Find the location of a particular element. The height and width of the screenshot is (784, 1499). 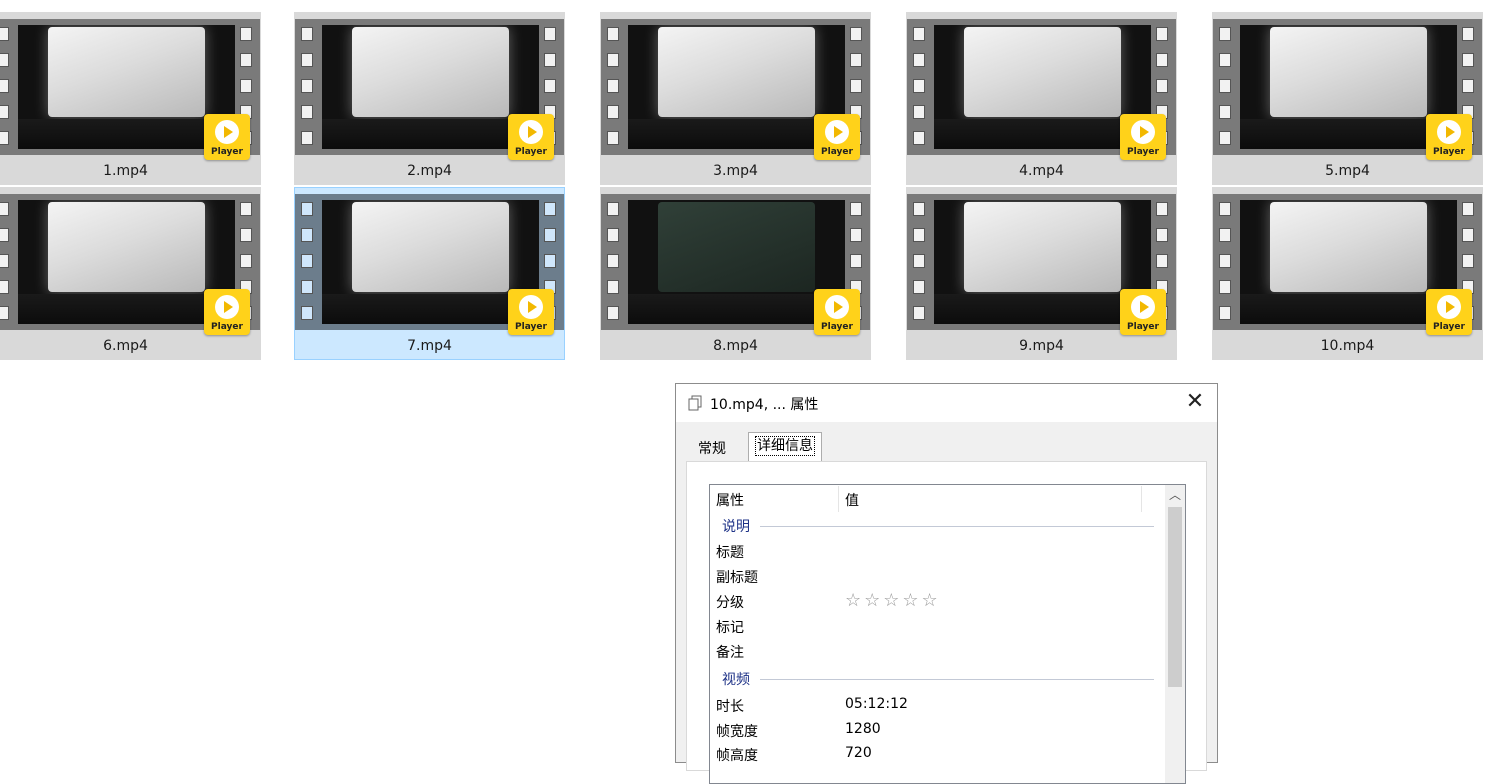

video-thumbnail: Player 8.mp4 is located at coordinates (735, 273).